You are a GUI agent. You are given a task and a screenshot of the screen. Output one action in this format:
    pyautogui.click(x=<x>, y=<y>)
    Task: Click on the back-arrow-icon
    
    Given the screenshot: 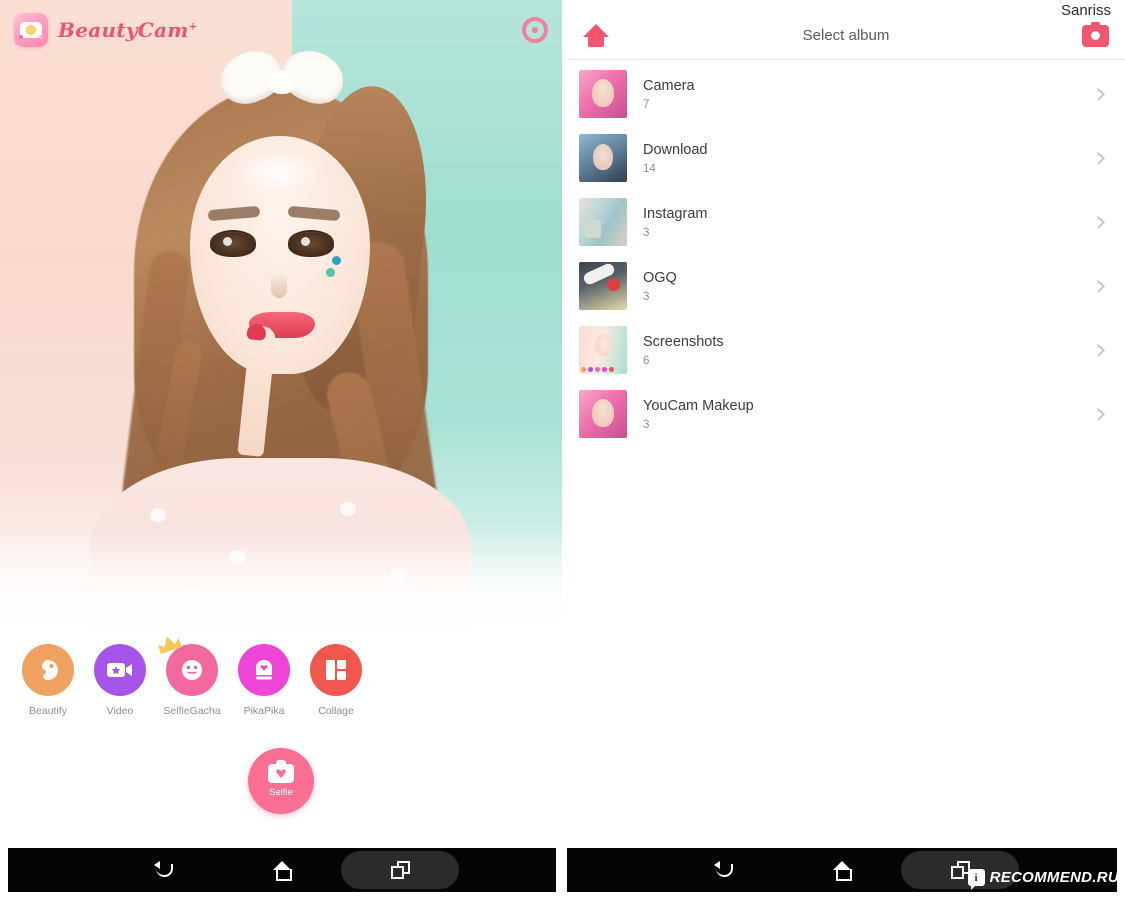 What is the action you would take?
    pyautogui.click(x=724, y=870)
    